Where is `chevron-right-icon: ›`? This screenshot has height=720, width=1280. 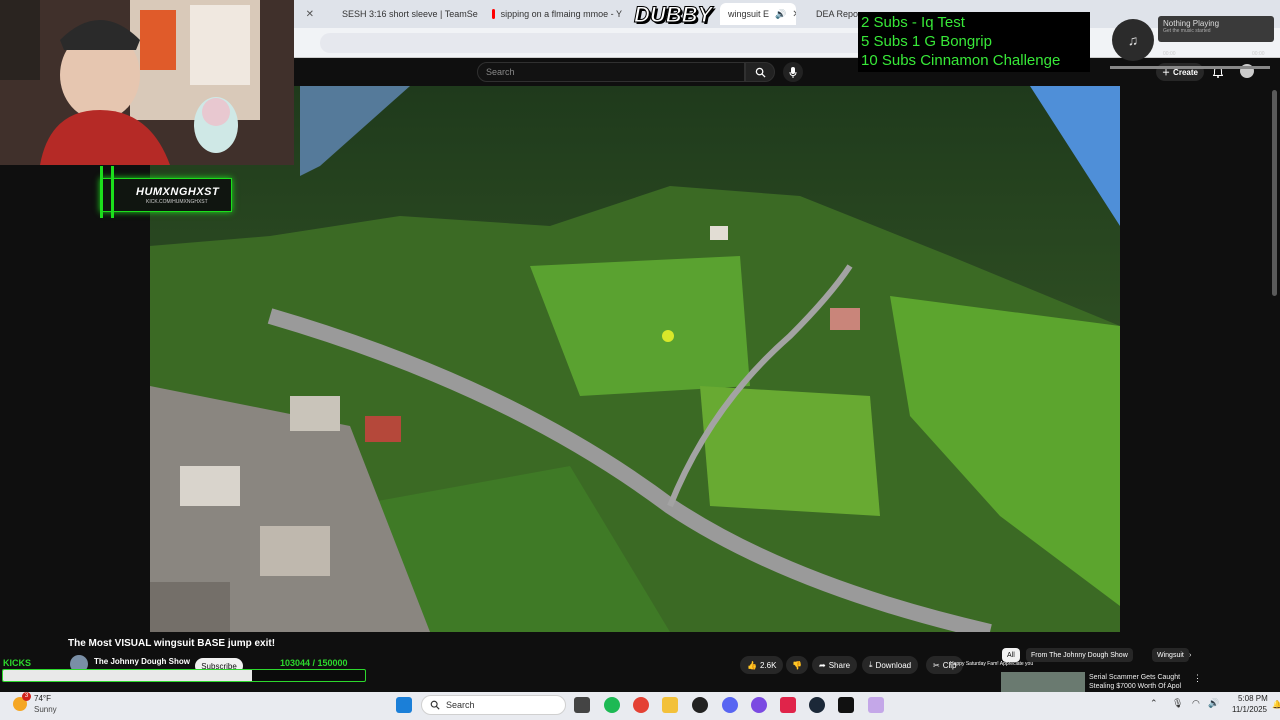 chevron-right-icon: › is located at coordinates (1190, 655).